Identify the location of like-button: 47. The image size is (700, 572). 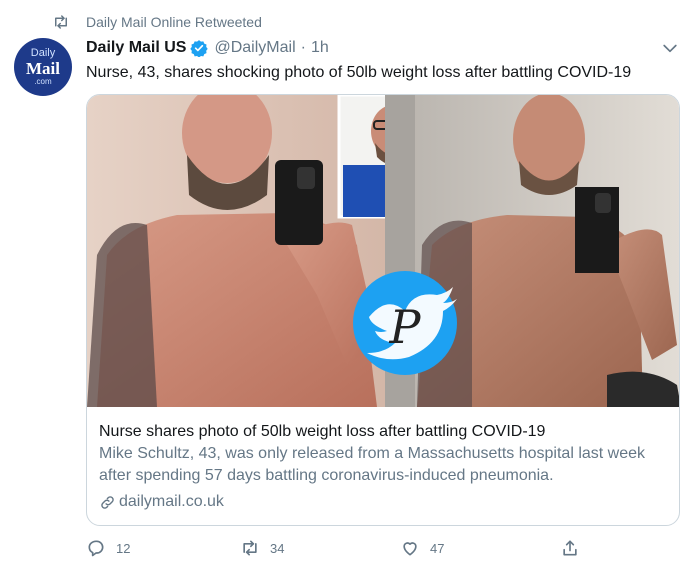
(422, 548).